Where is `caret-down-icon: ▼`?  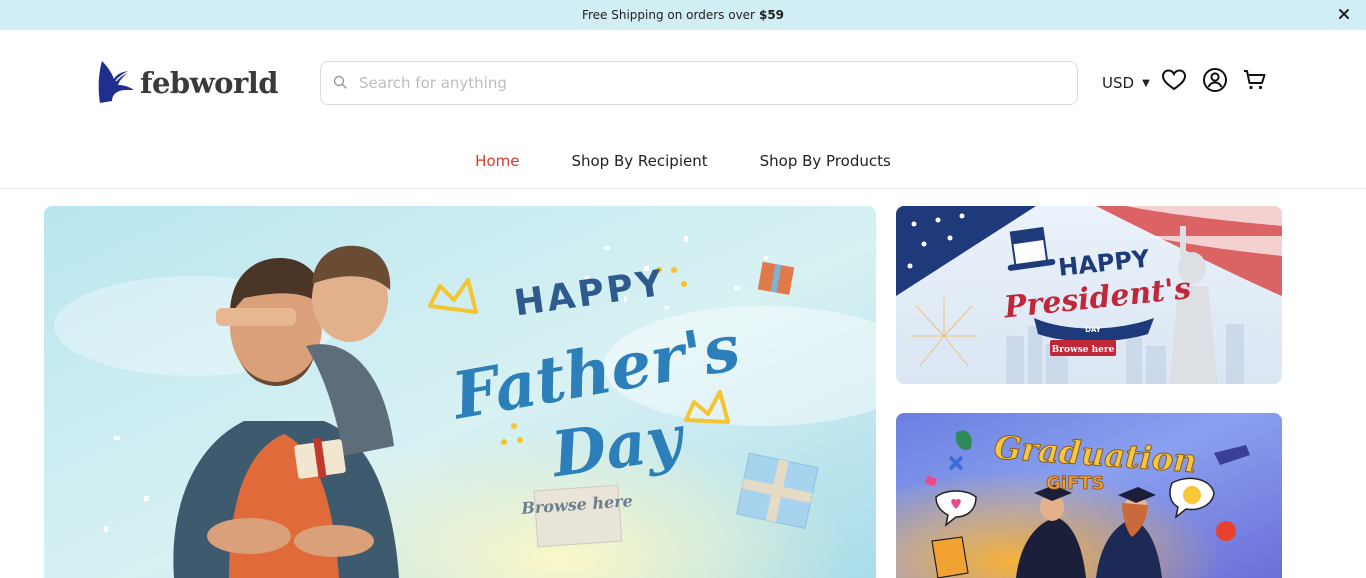 caret-down-icon: ▼ is located at coordinates (1146, 83).